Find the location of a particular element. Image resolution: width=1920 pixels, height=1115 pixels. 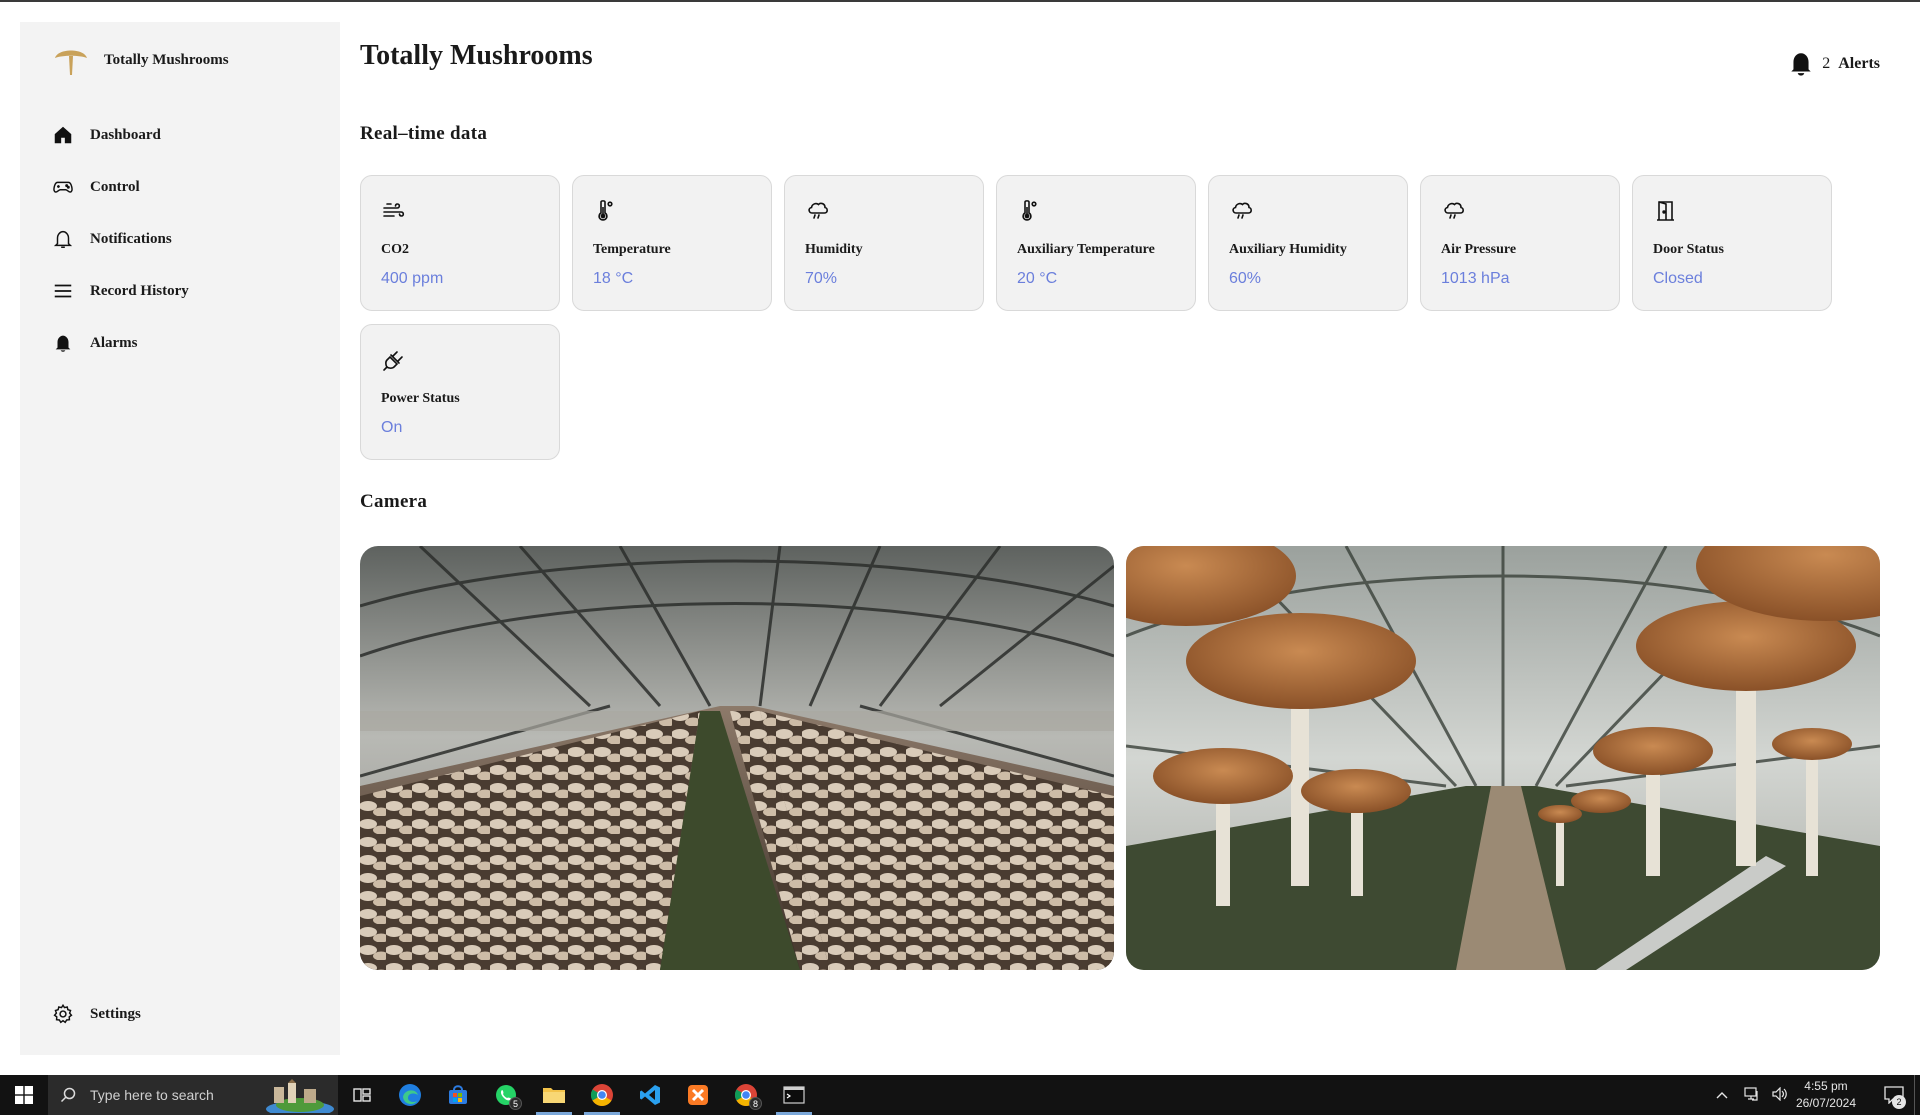

taskbar-search: Type here to search is located at coordinates (193, 1095).